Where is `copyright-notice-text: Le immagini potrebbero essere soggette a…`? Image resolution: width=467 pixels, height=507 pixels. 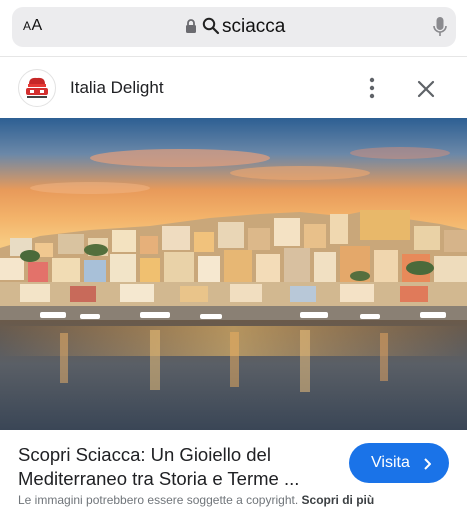 copyright-notice-text: Le immagini potrebbero essere soggette a… is located at coordinates (158, 500).